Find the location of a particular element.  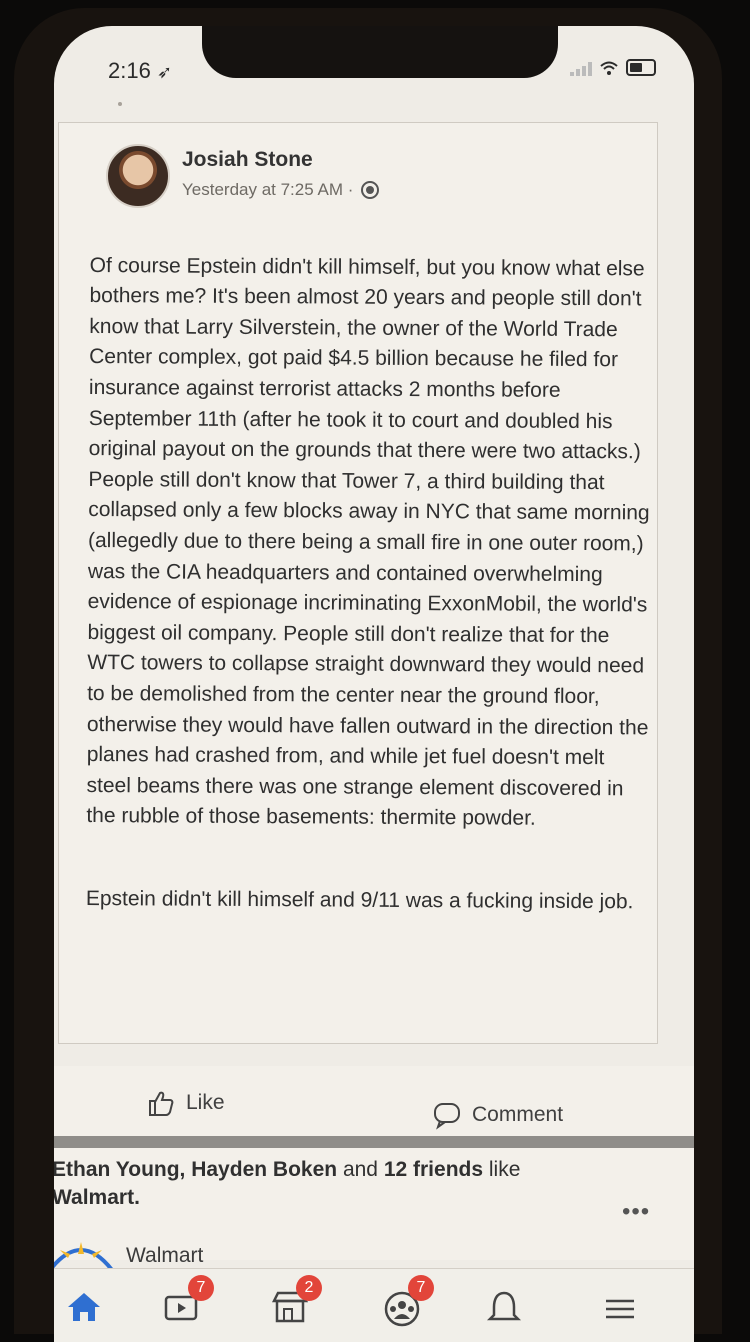

location-arrow-icon: ➶ is located at coordinates (164, 72).